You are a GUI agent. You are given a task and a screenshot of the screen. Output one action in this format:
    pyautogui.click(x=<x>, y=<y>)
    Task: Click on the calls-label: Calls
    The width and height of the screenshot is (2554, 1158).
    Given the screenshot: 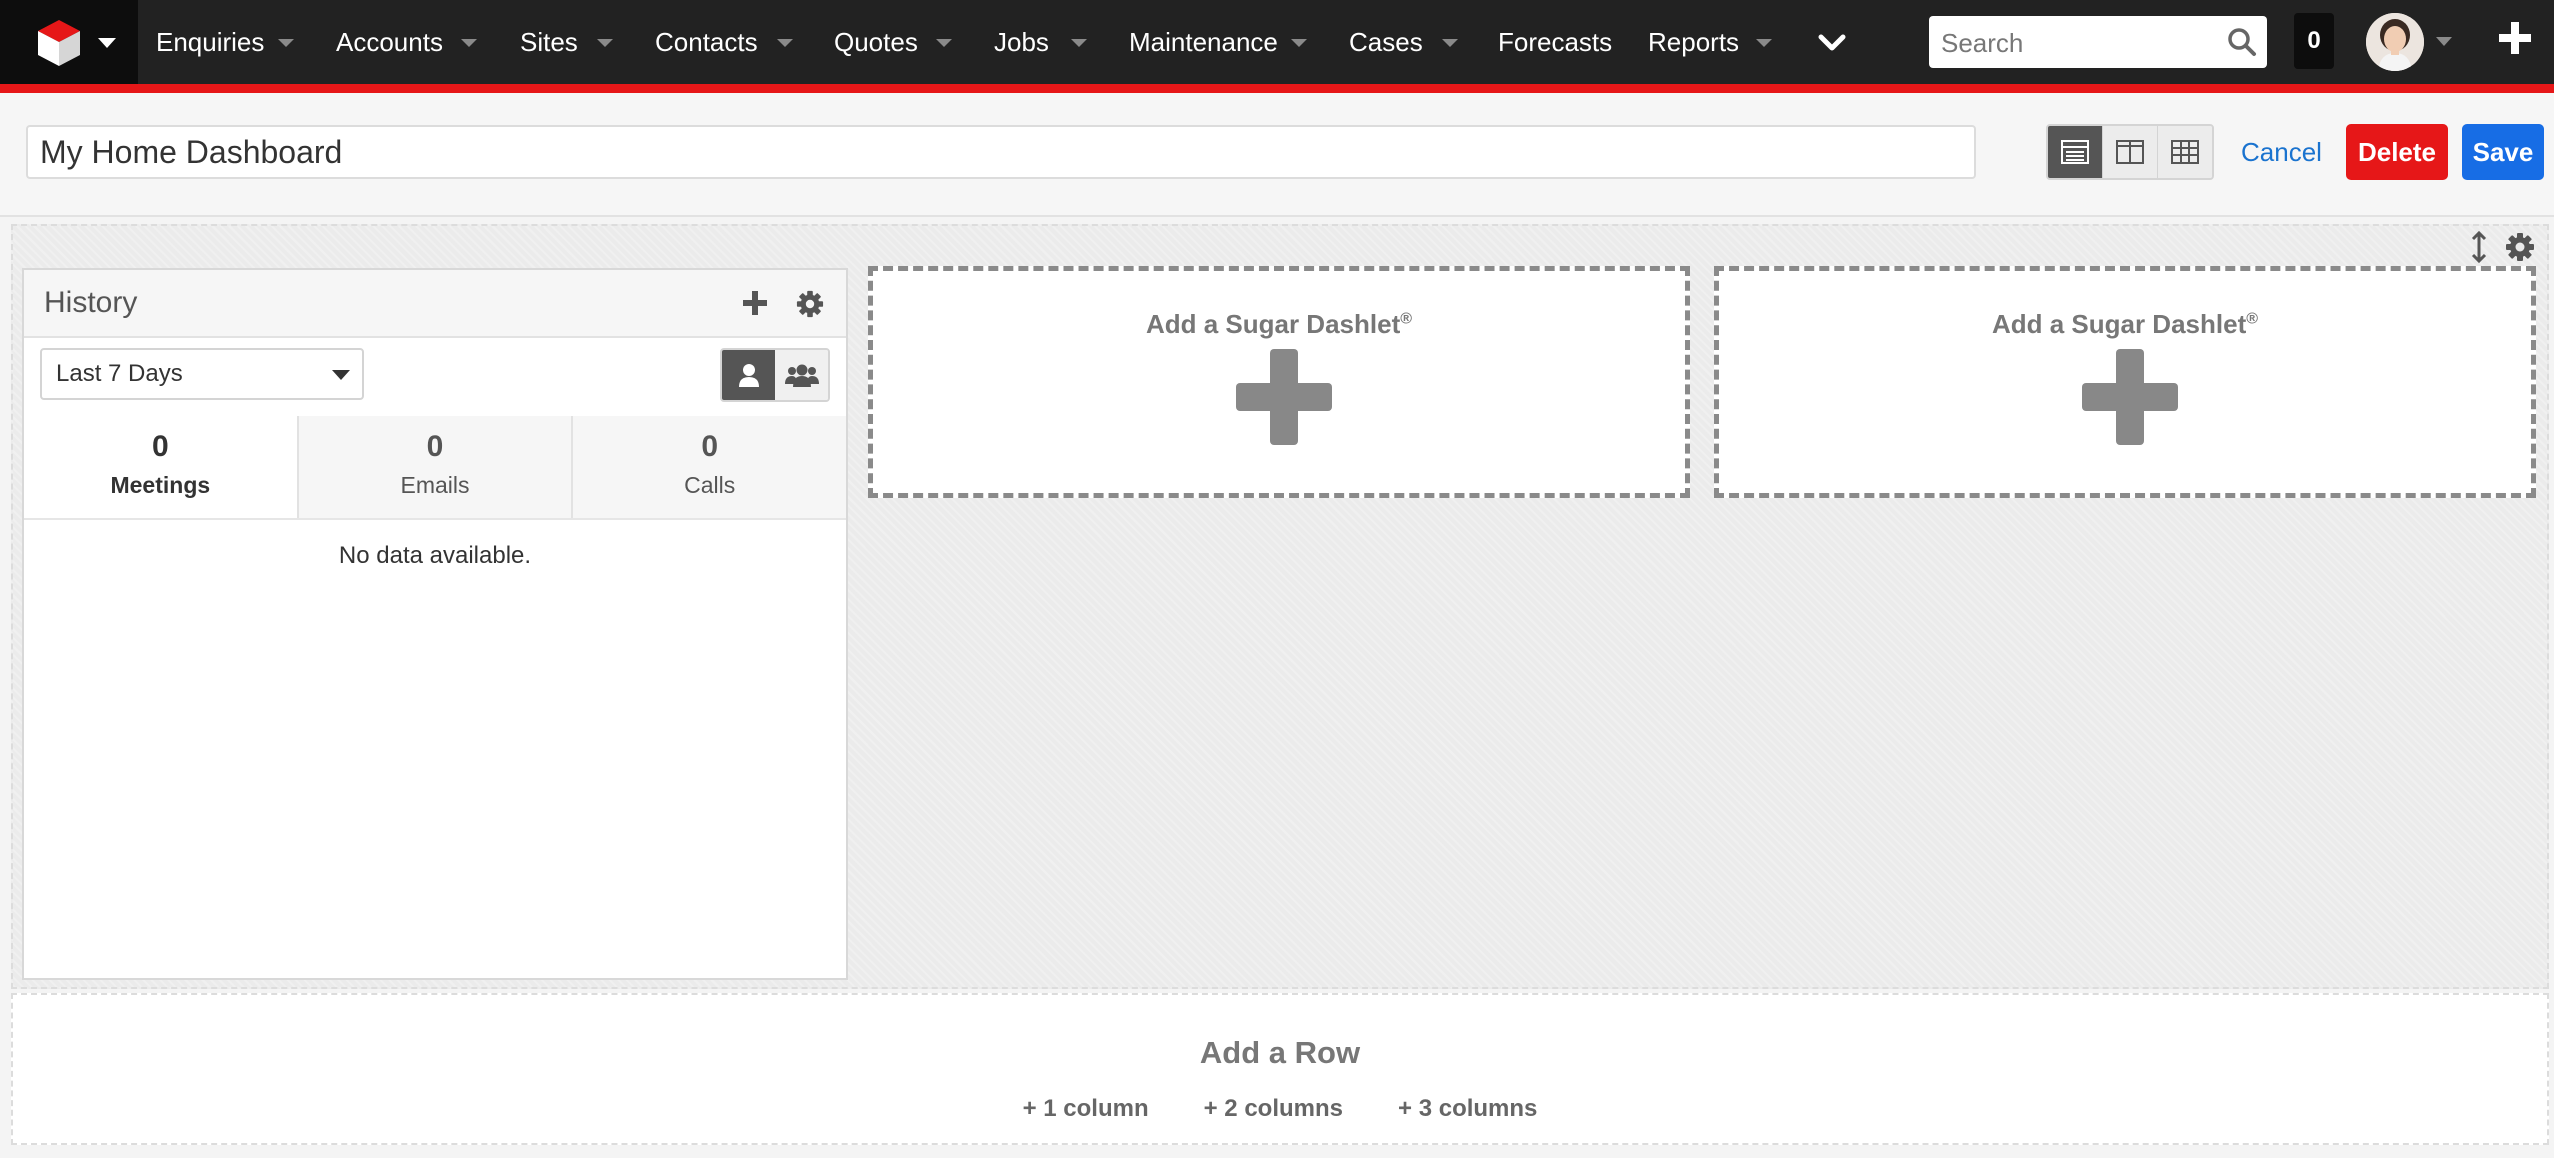 What is the action you would take?
    pyautogui.click(x=710, y=485)
    